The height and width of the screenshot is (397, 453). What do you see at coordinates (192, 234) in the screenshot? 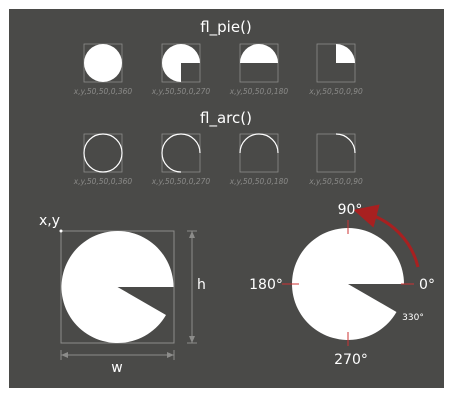
I see `height-arrow-up` at bounding box center [192, 234].